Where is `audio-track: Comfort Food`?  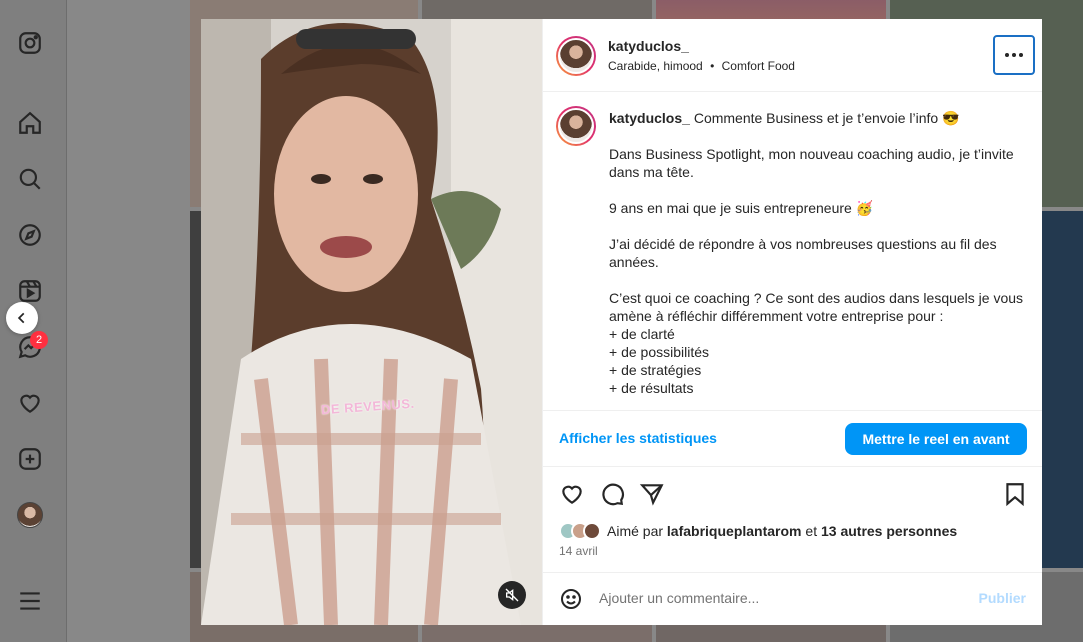 audio-track: Comfort Food is located at coordinates (758, 66).